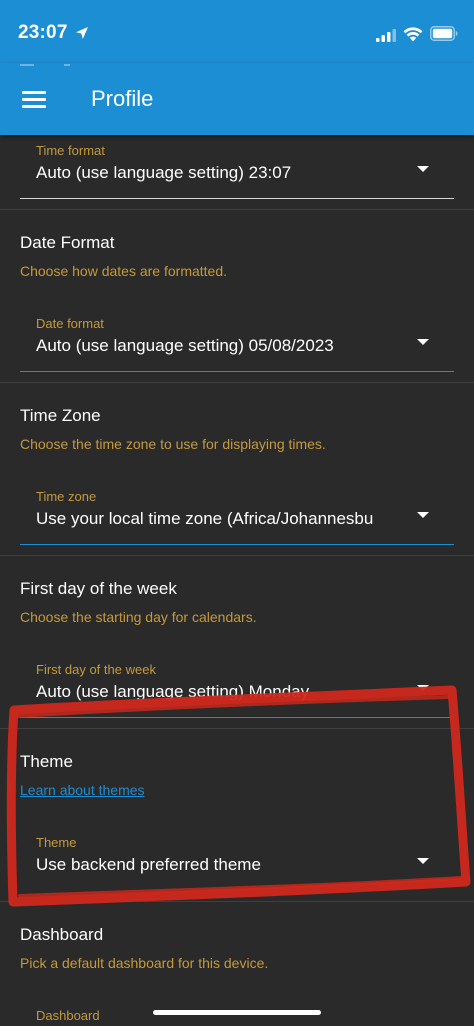 Image resolution: width=474 pixels, height=1026 pixels. I want to click on first-day-field-label: First day of the week, so click(96, 669).